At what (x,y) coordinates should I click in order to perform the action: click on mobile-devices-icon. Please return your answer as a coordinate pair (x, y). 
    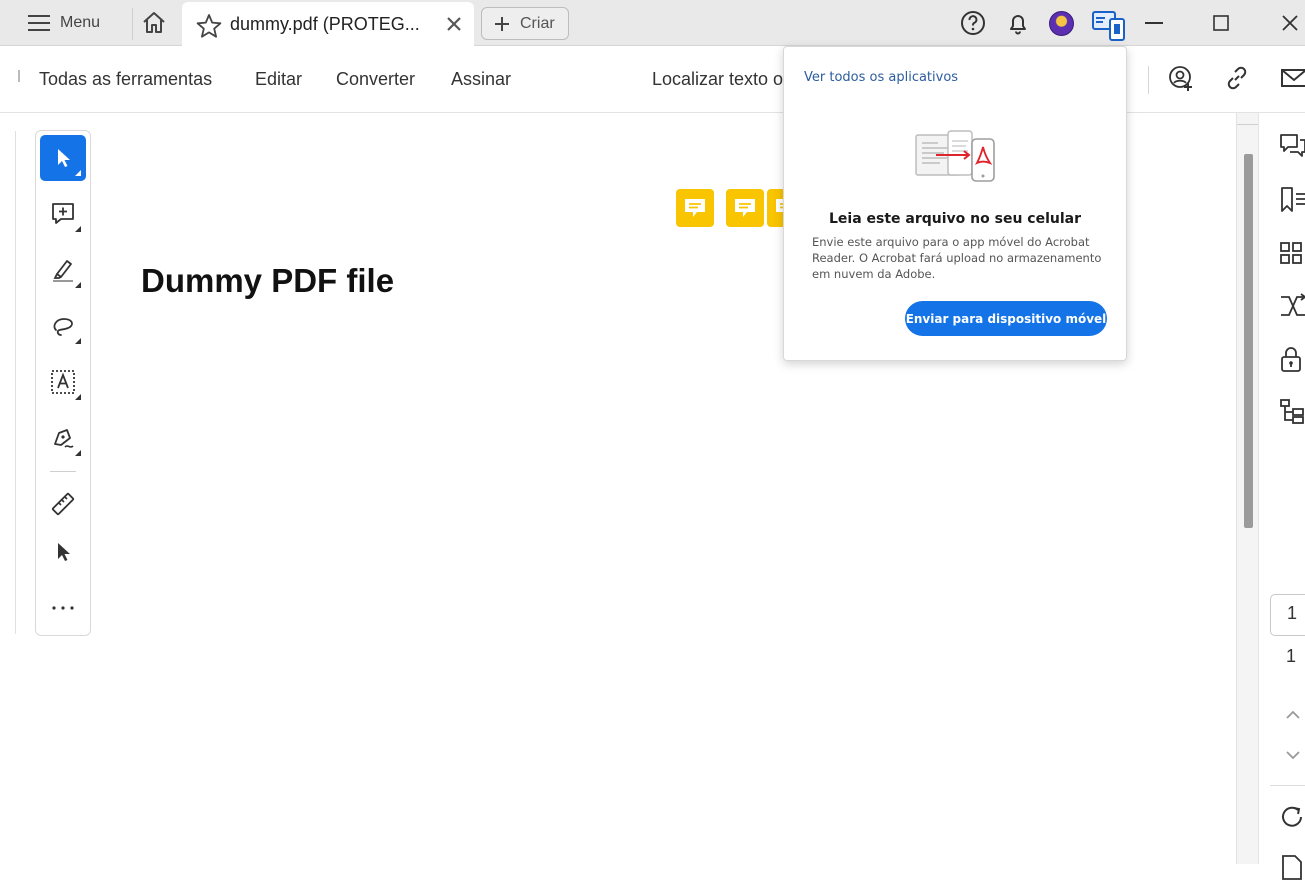
    Looking at the image, I should click on (1108, 26).